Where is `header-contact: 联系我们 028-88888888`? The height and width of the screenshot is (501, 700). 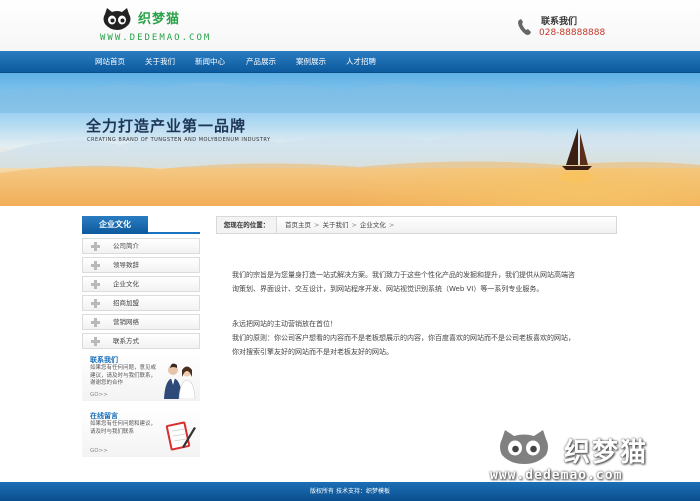 header-contact: 联系我们 028-88888888 is located at coordinates (570, 29).